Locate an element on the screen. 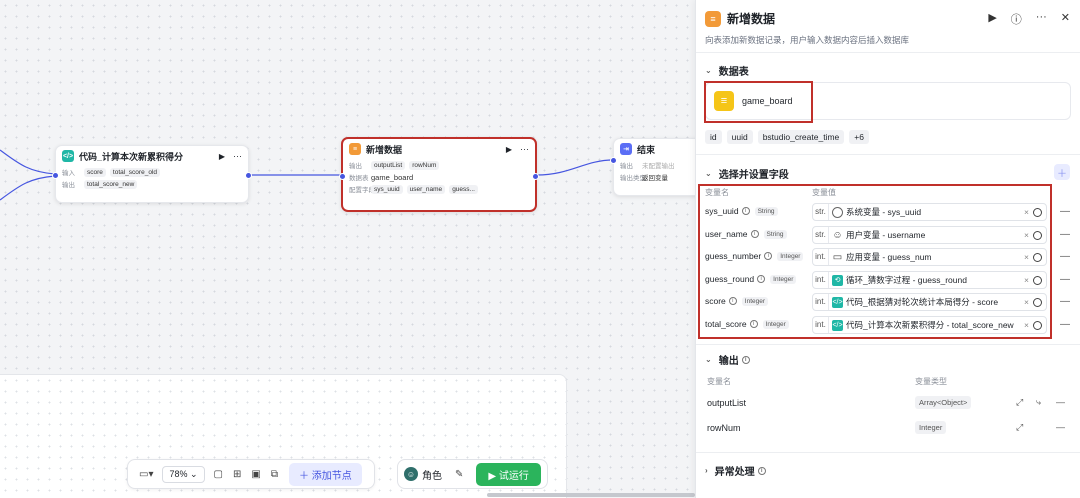 This screenshot has width=1080, height=498. output-section-header: ⌄ 输出 i is located at coordinates (729, 359).